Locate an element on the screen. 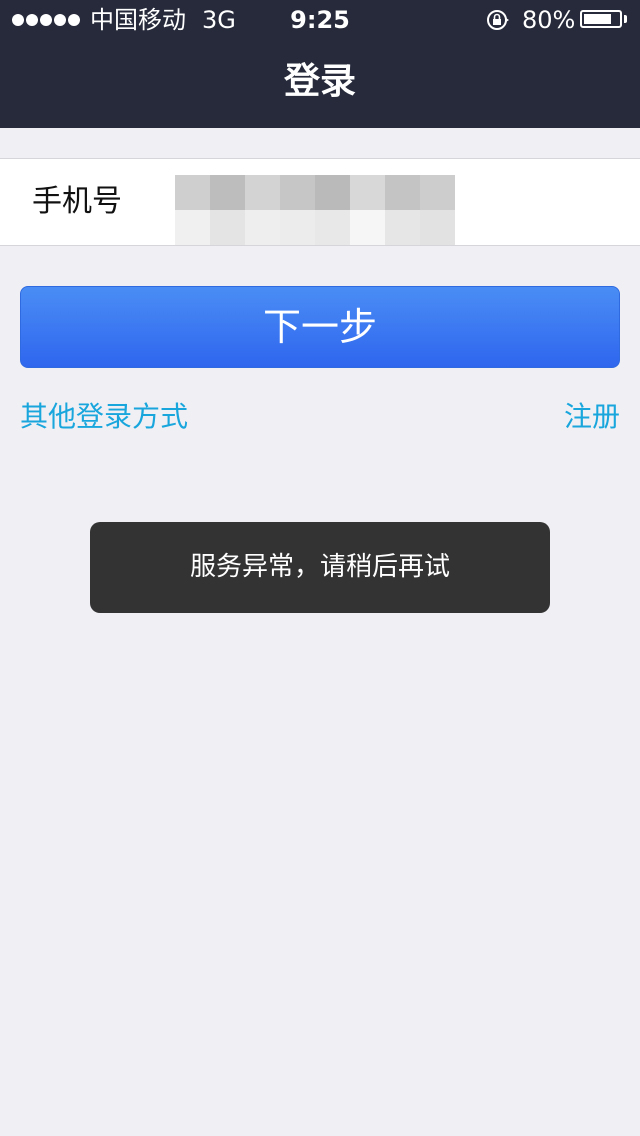 This screenshot has height=1136, width=640. error-toast: 服务异常，请稍后再试 is located at coordinates (320, 567).